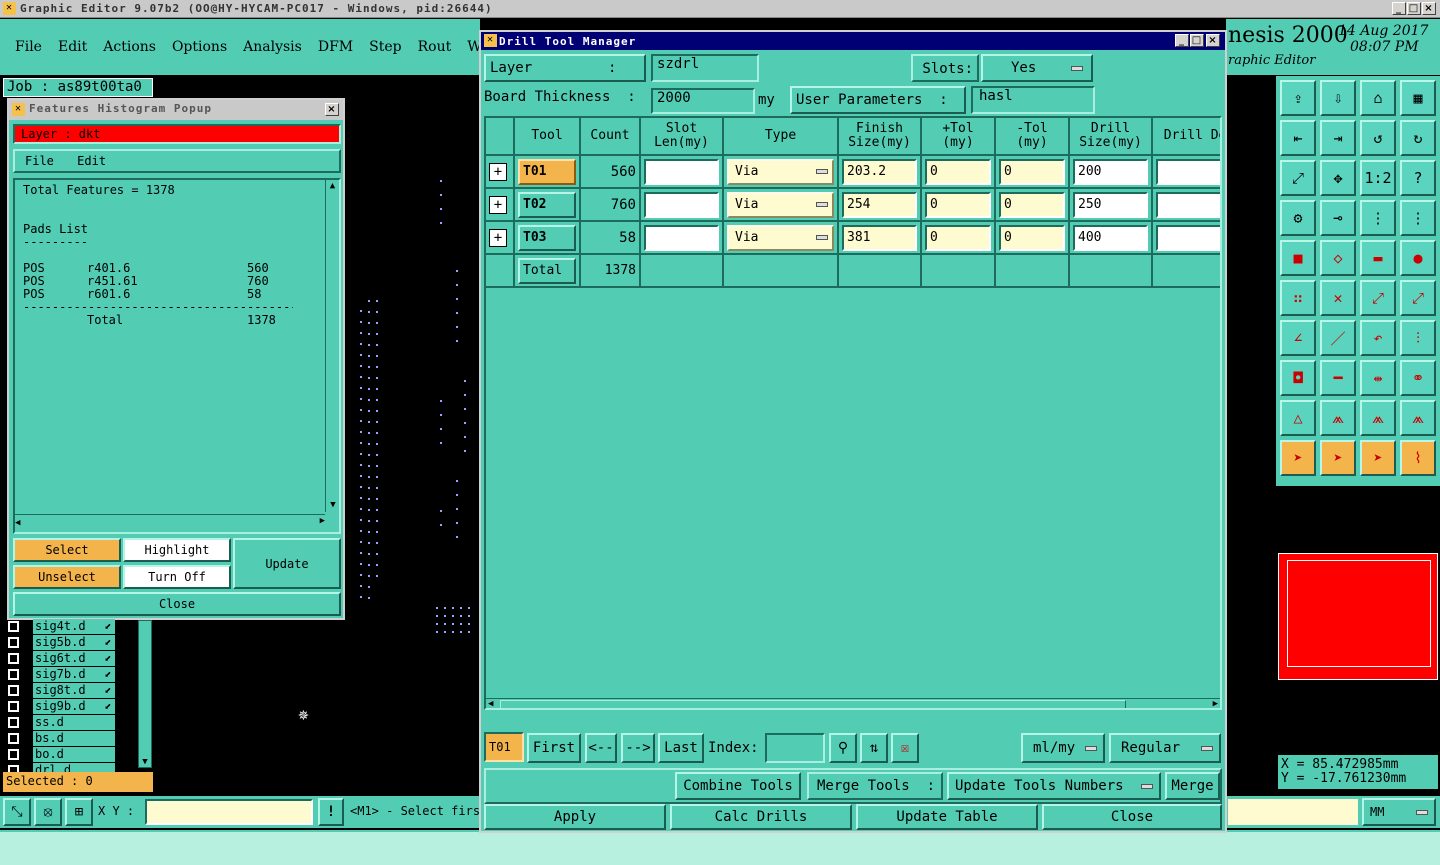 This screenshot has height=865, width=1440. What do you see at coordinates (66, 706) in the screenshot?
I see `layer-list-item: sig9b.d ⬋` at bounding box center [66, 706].